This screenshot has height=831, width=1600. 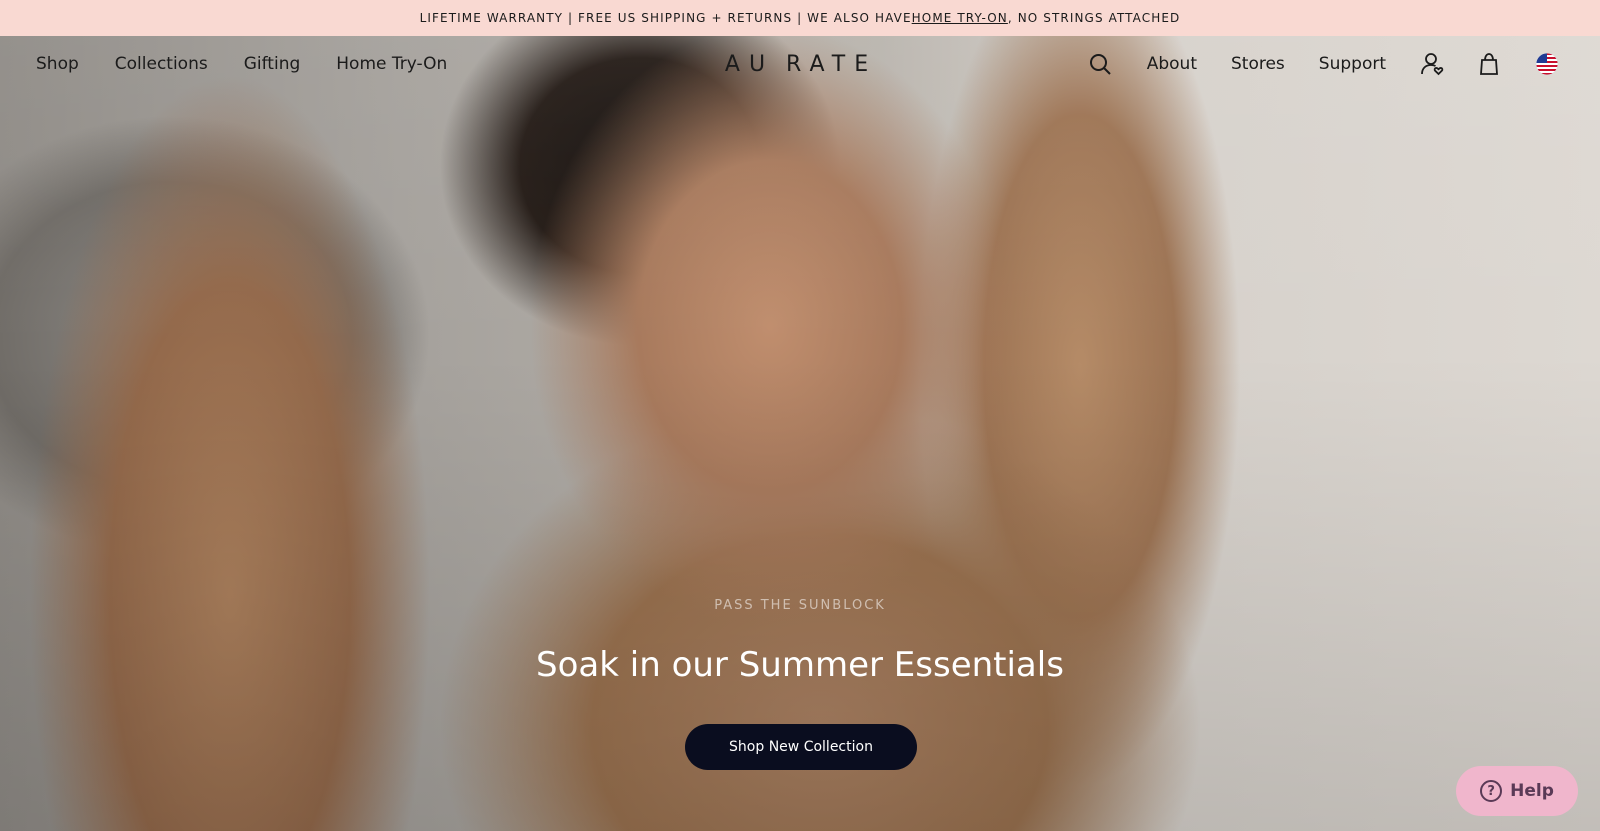 I want to click on account-heart-icon, so click(x=1433, y=64).